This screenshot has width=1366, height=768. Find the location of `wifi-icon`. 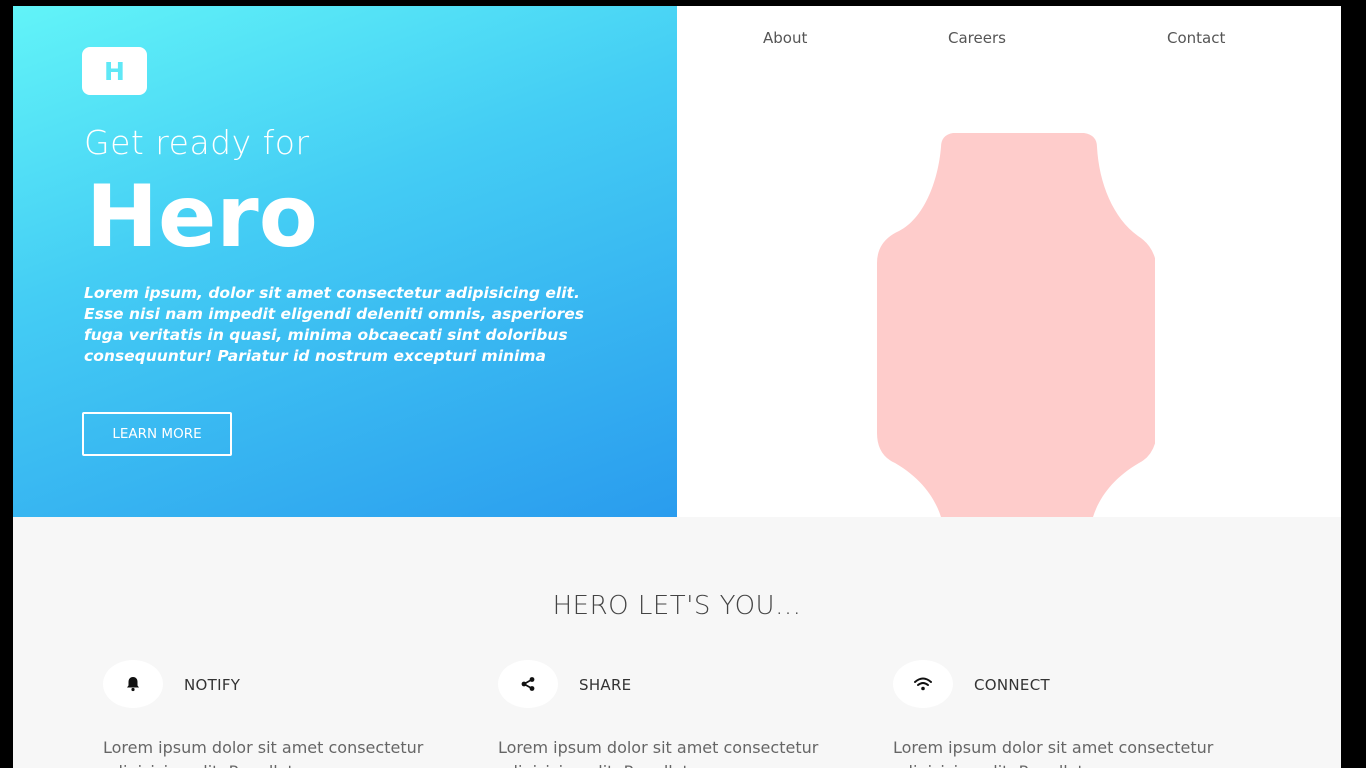

wifi-icon is located at coordinates (923, 684).